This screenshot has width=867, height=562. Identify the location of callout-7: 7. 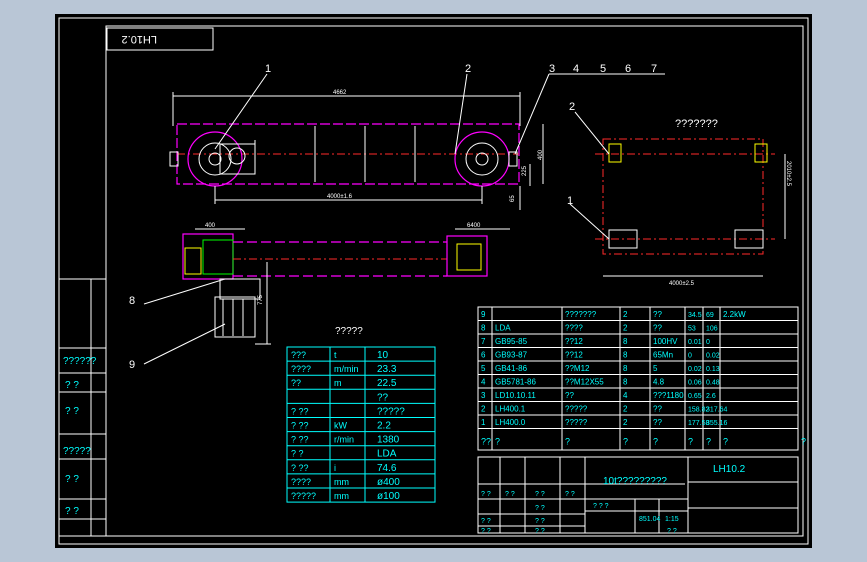
(654, 69).